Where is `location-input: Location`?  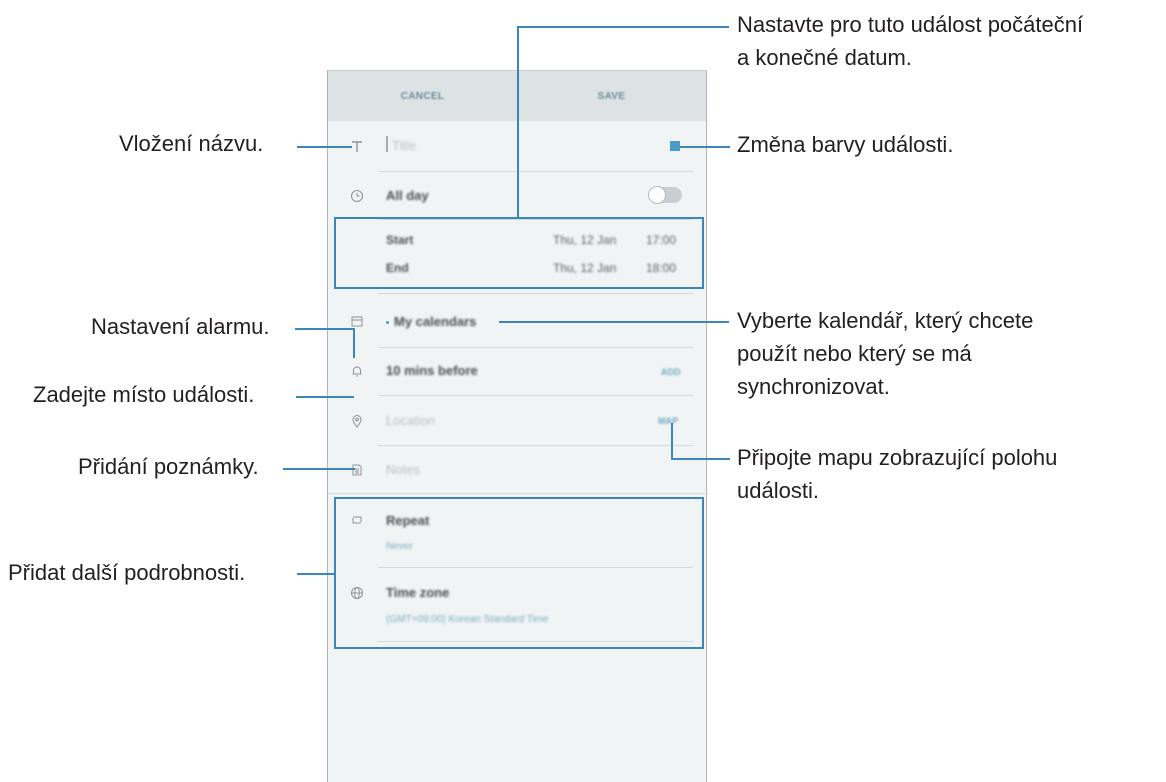
location-input: Location is located at coordinates (410, 420).